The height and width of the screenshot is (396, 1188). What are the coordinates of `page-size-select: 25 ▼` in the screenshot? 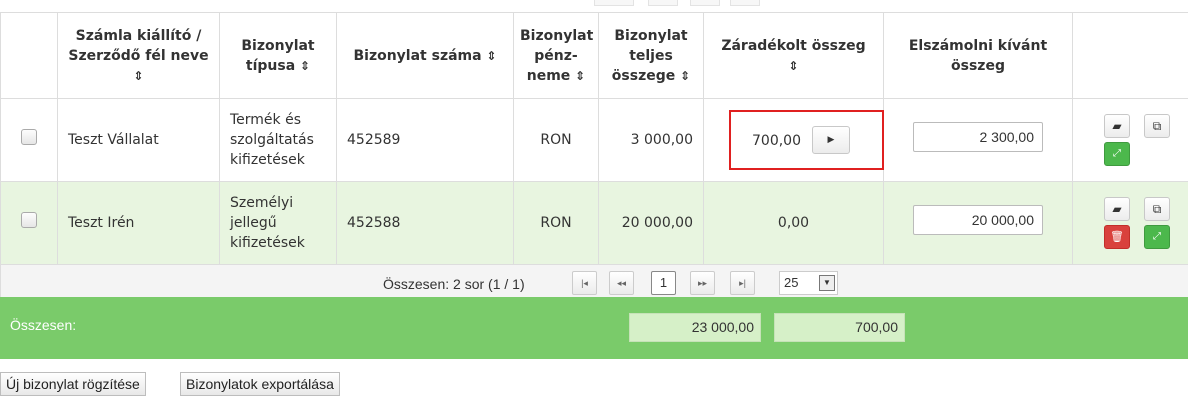 It's located at (808, 282).